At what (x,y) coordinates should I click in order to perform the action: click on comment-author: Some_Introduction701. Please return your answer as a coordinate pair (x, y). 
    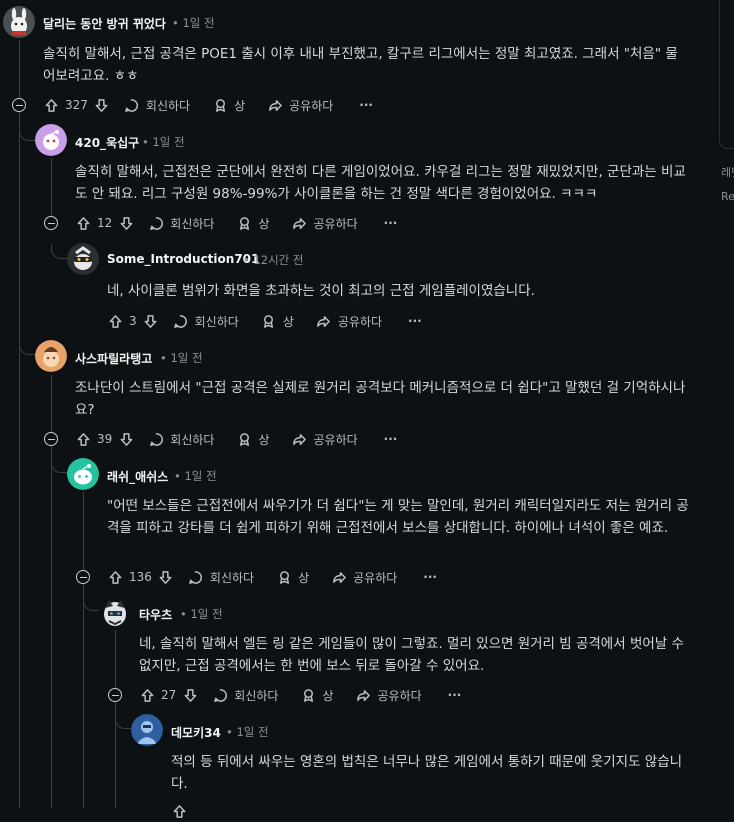
    Looking at the image, I should click on (183, 259).